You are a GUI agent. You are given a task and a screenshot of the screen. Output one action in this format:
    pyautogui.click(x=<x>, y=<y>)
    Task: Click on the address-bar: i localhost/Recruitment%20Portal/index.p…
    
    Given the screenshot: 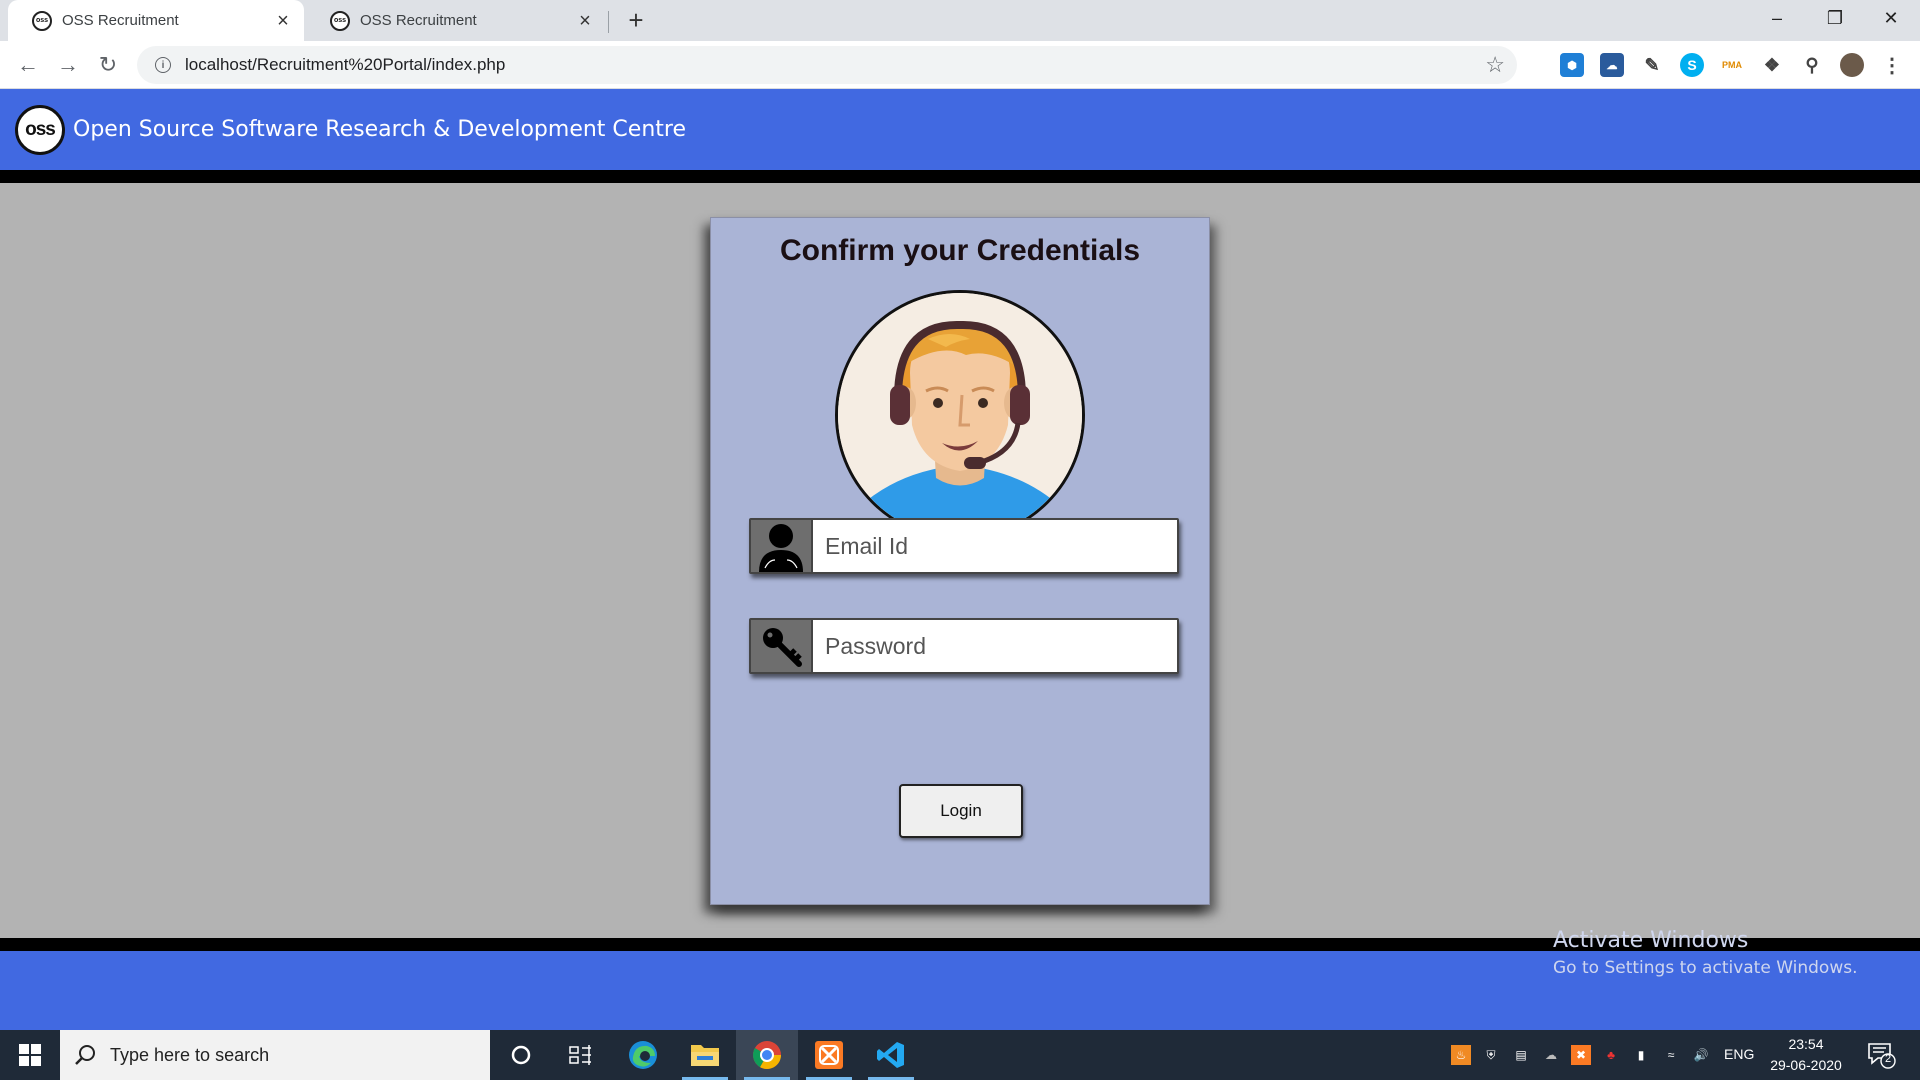 What is the action you would take?
    pyautogui.click(x=827, y=65)
    